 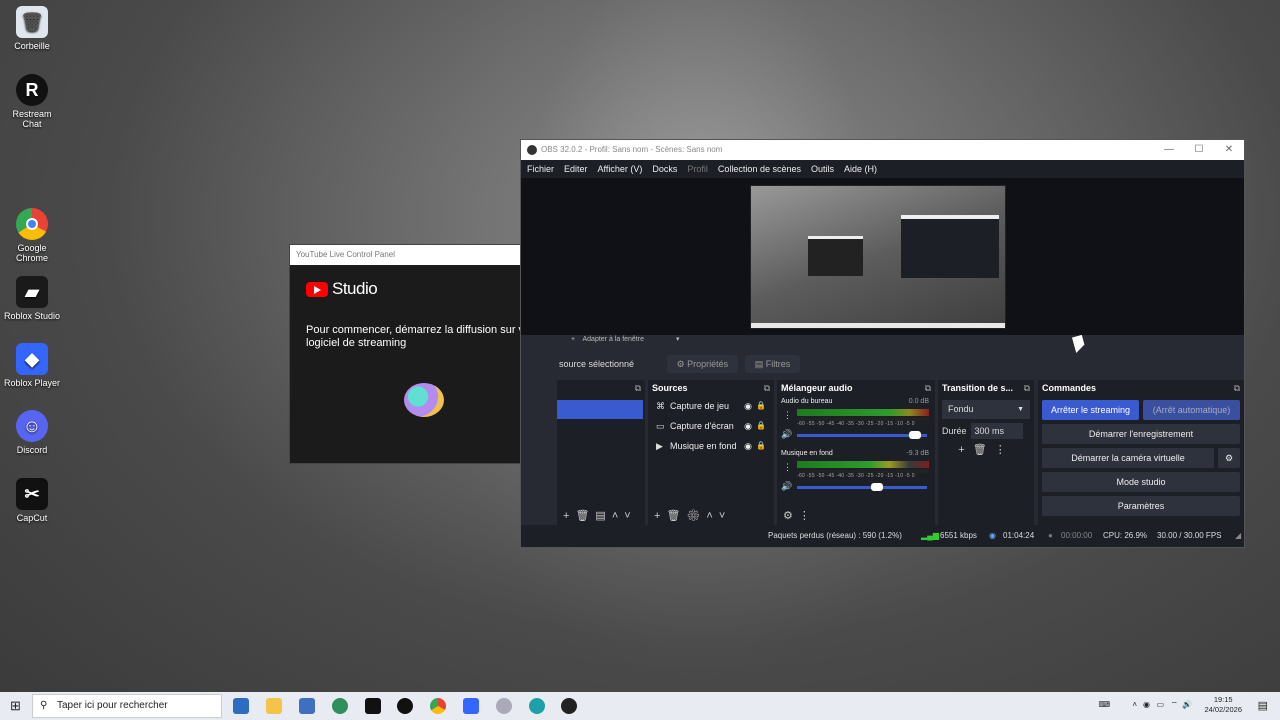 What do you see at coordinates (603, 516) in the screenshot?
I see `filter-icon: ▤` at bounding box center [603, 516].